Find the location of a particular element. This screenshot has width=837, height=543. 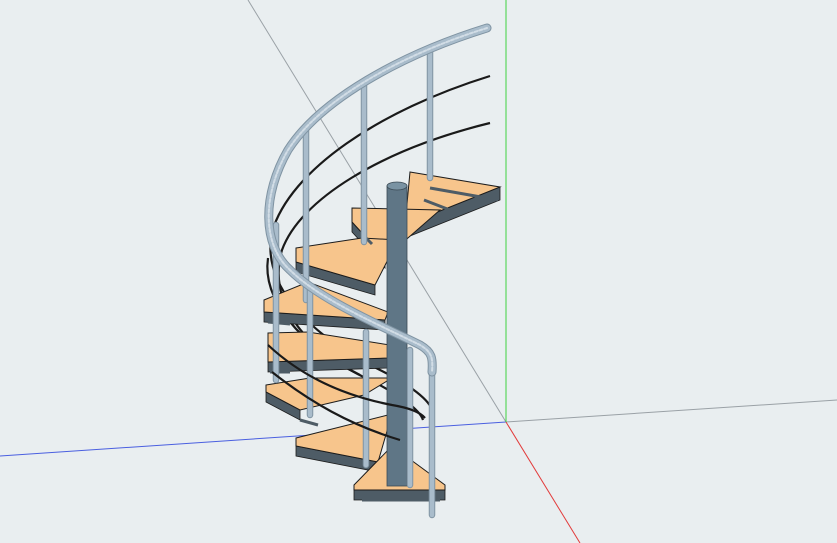

column-cap is located at coordinates (397, 186).